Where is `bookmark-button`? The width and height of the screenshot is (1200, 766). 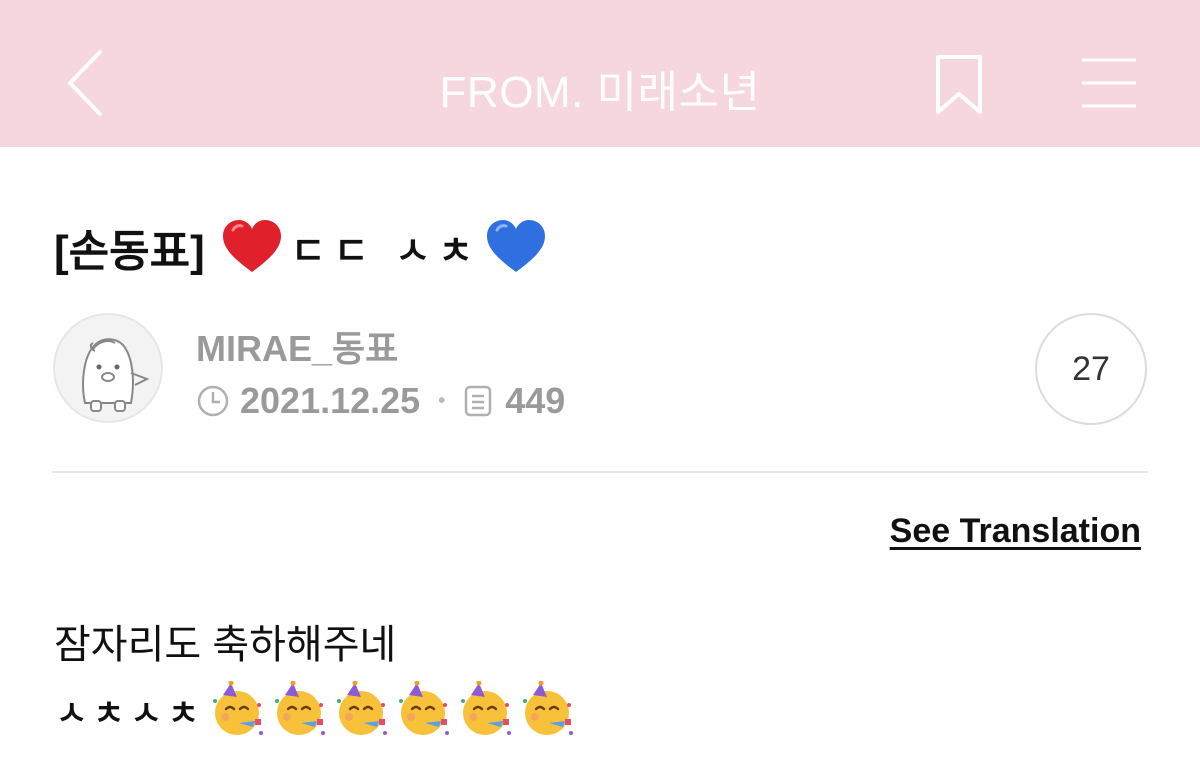 bookmark-button is located at coordinates (959, 85).